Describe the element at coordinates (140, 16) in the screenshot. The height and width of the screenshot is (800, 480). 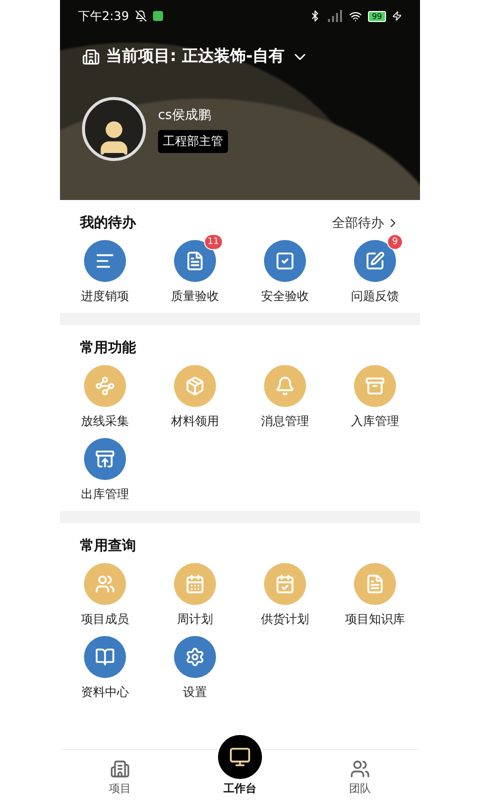
I see `mute-icon` at that location.